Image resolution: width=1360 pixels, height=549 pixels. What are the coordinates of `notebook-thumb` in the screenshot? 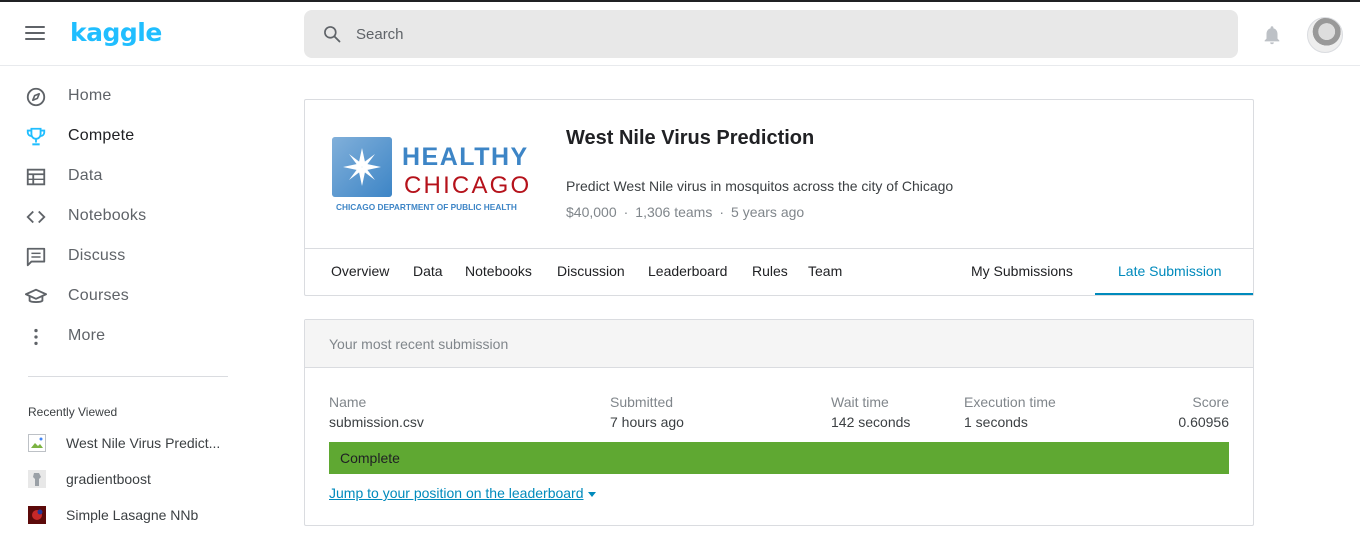 It's located at (37, 515).